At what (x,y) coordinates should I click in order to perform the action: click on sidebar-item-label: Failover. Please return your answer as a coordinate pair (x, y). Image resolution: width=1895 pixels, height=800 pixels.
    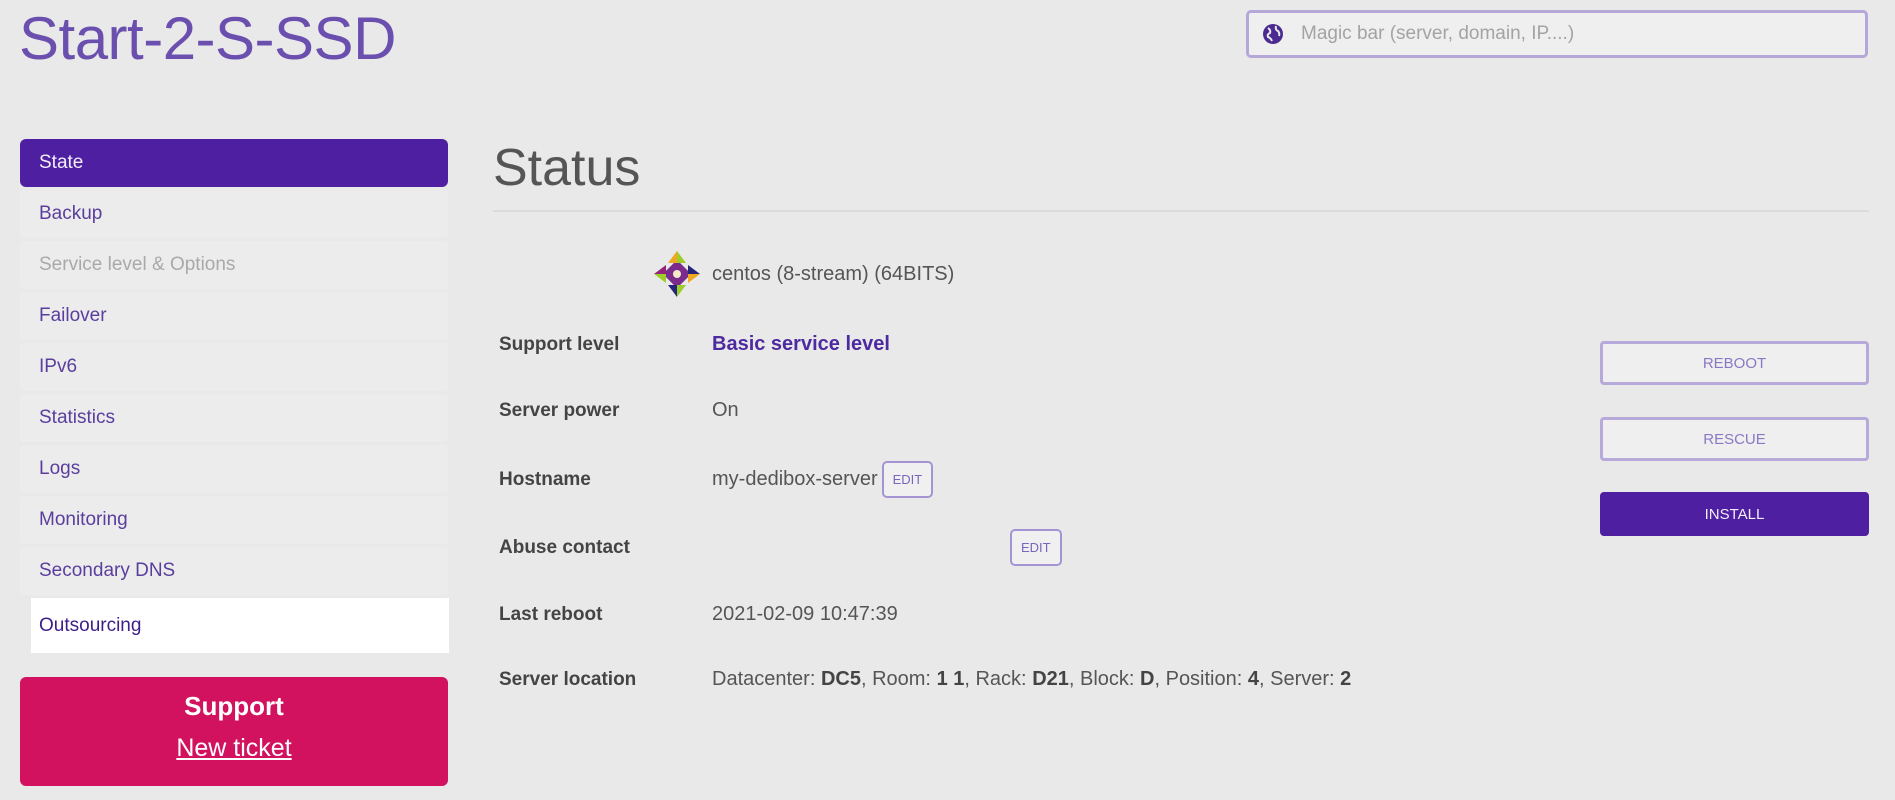
    Looking at the image, I should click on (73, 315).